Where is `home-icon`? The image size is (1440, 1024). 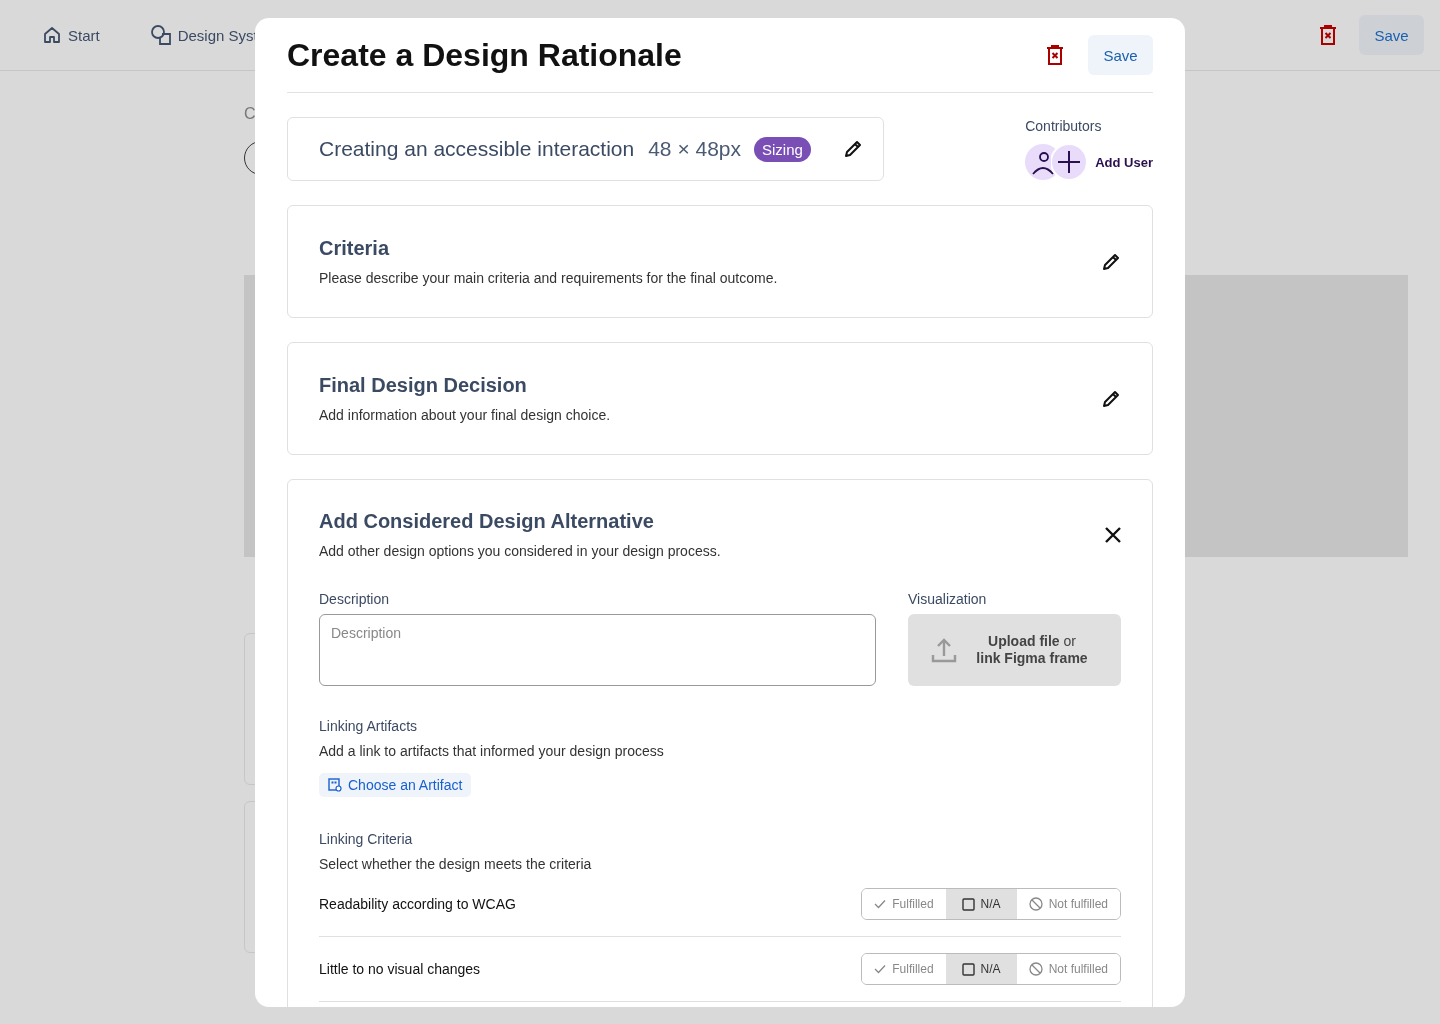
home-icon is located at coordinates (52, 35).